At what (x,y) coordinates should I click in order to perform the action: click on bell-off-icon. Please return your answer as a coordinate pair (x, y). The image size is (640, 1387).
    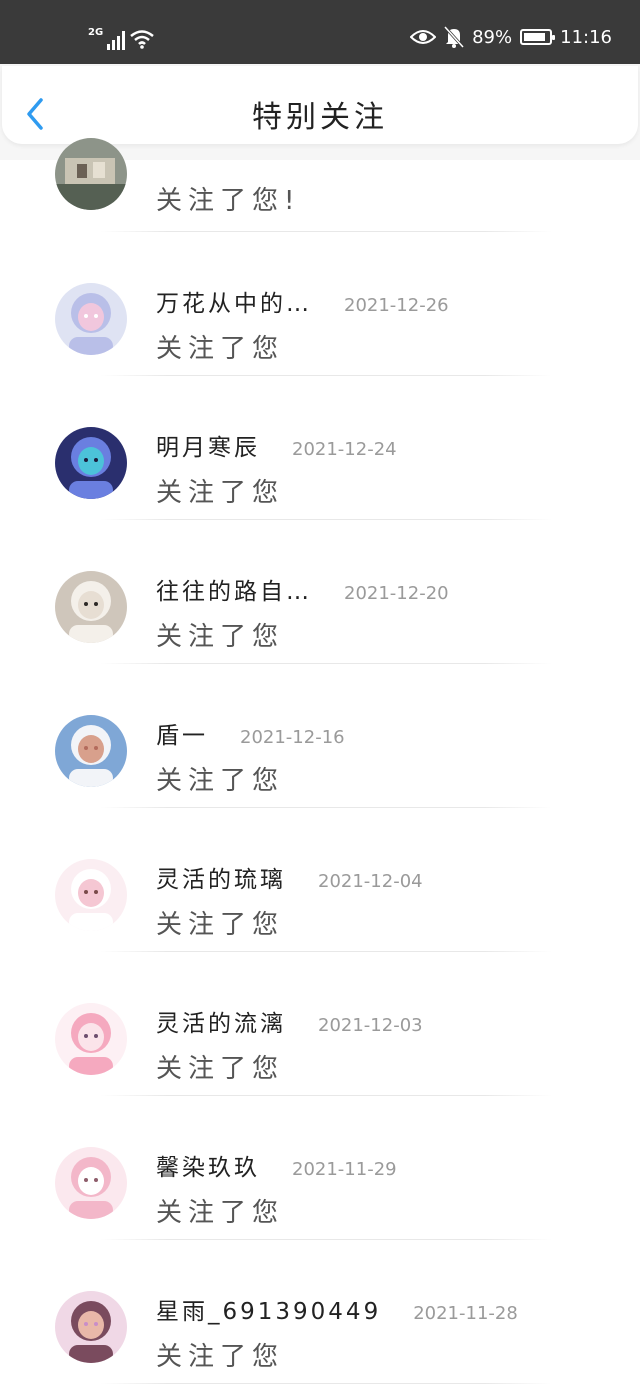
    Looking at the image, I should click on (454, 37).